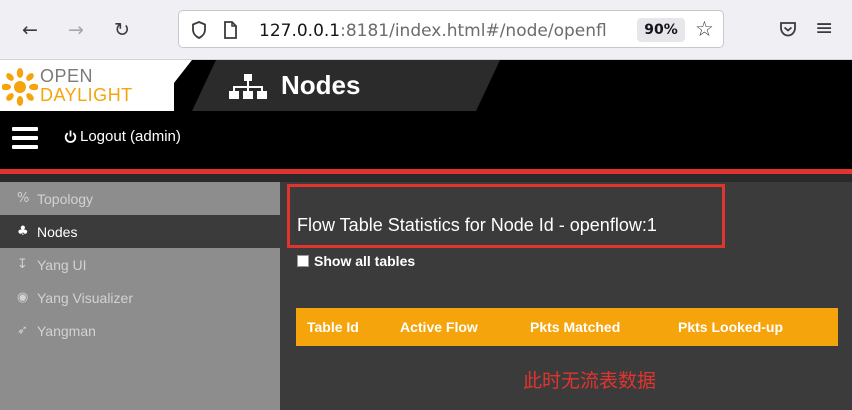 This screenshot has width=852, height=410. Describe the element at coordinates (321, 85) in the screenshot. I see `page-title: Nodes` at that location.